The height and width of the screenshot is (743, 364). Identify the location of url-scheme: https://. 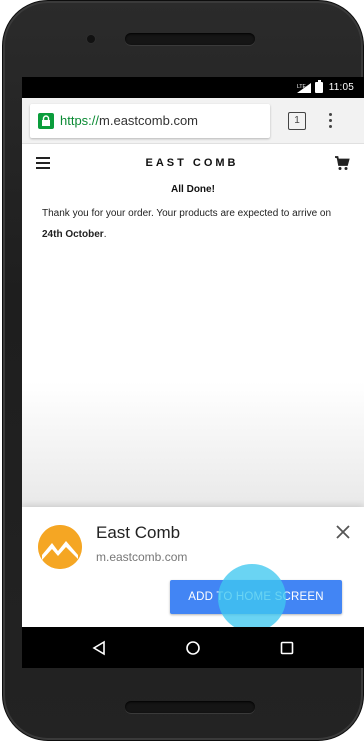
(80, 120).